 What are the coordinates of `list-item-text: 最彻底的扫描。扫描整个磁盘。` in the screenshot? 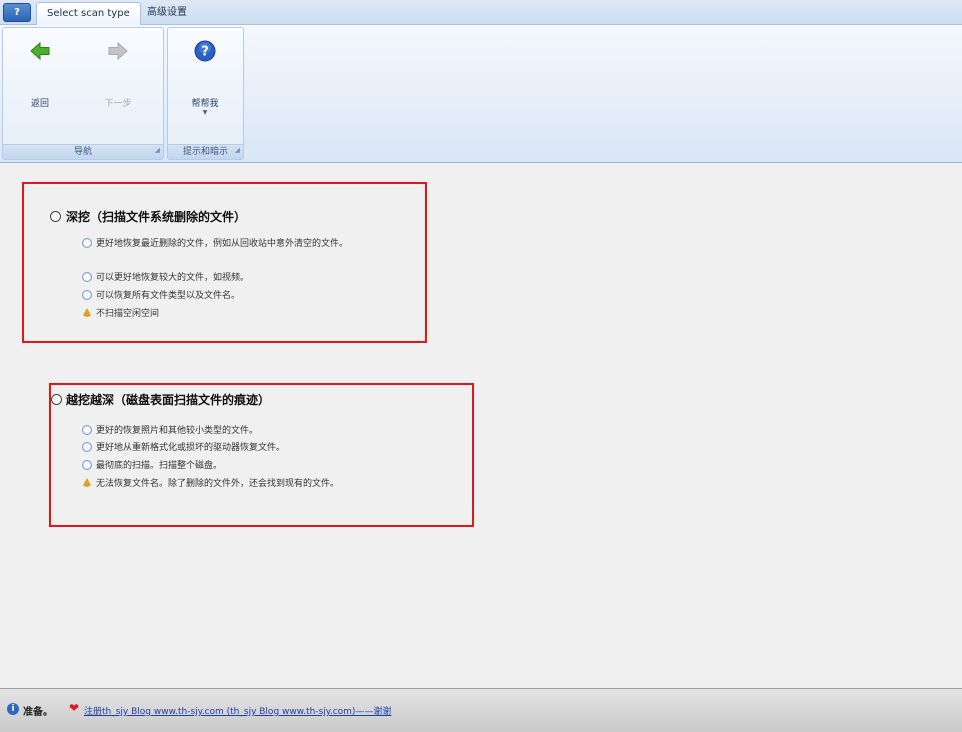 It's located at (159, 466).